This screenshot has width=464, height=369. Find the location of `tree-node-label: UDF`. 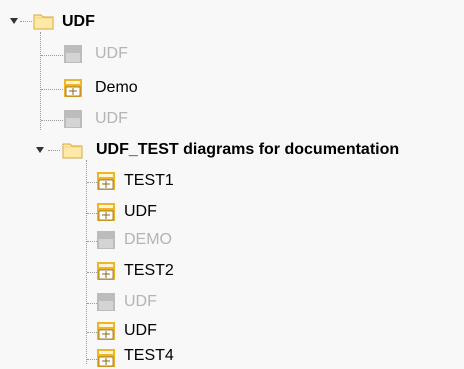

tree-node-label: UDF is located at coordinates (78, 21).